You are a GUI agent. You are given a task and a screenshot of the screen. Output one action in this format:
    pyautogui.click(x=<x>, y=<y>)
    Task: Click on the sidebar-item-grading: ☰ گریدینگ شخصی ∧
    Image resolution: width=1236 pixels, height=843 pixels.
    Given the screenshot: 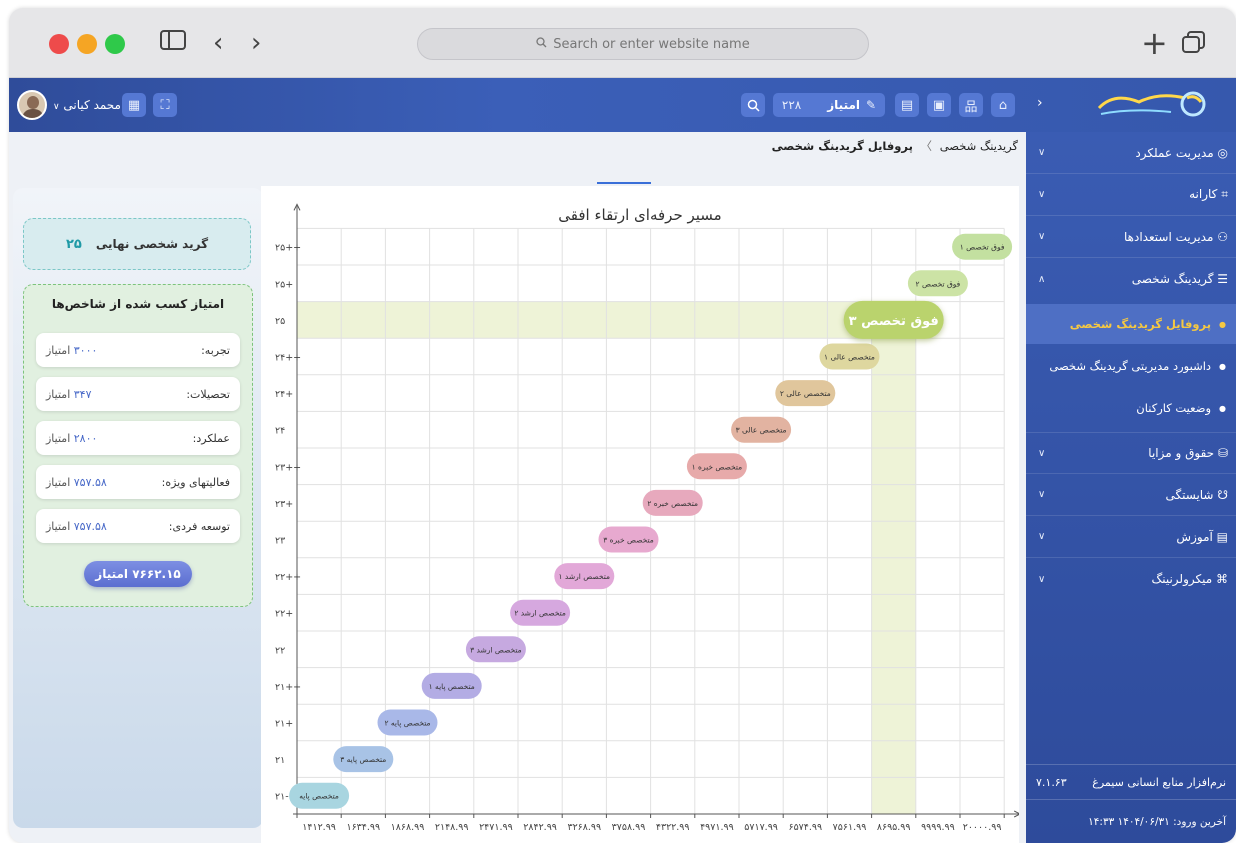 What is the action you would take?
    pyautogui.click(x=1131, y=279)
    